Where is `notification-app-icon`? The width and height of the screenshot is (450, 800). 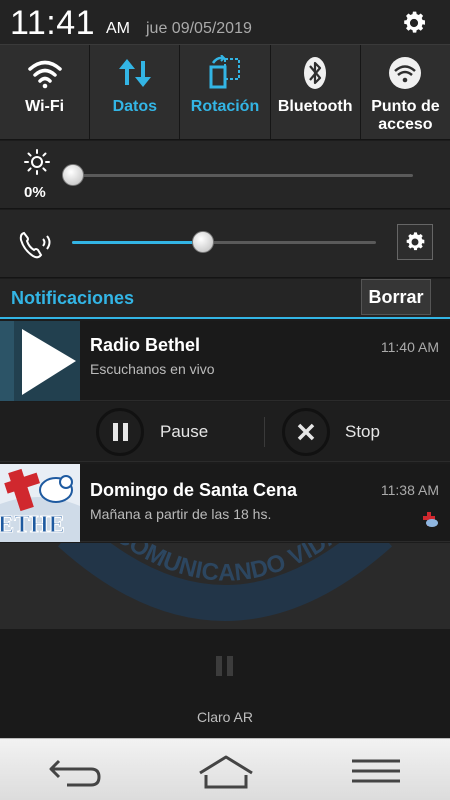 notification-app-icon is located at coordinates (40, 361).